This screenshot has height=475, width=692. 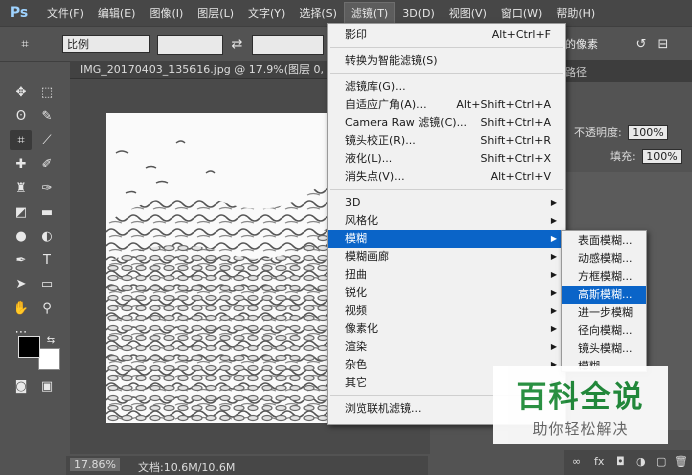 What do you see at coordinates (446, 61) in the screenshot?
I see `menu-item-convert-smart-filter: 转换为智能滤镜(S)` at bounding box center [446, 61].